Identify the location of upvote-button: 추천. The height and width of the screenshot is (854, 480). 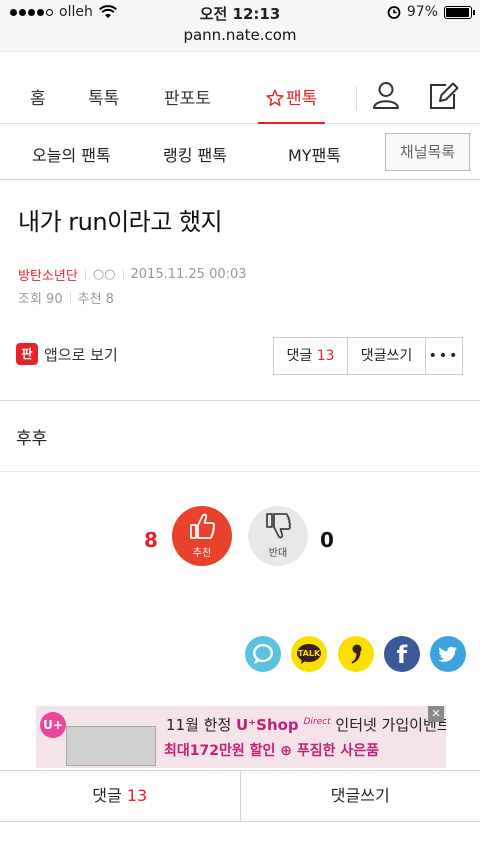
(202, 536).